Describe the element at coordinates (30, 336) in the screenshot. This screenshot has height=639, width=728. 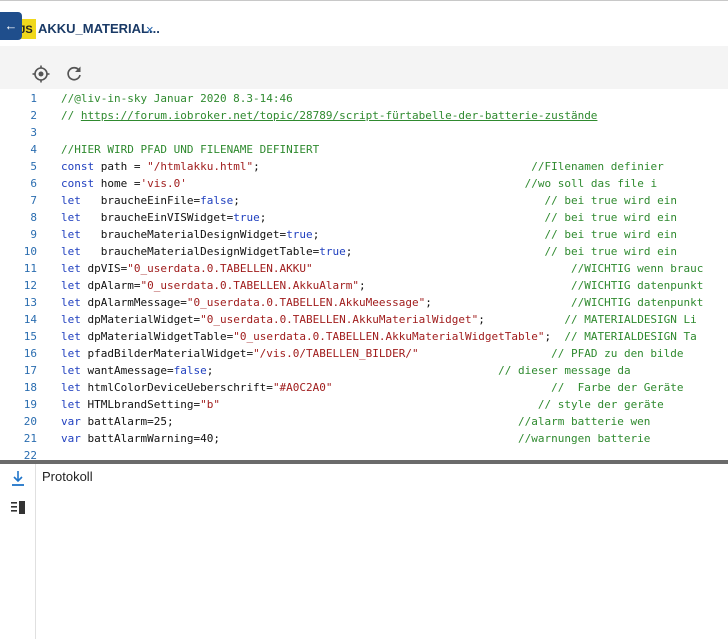
I see `line-number: 15` at that location.